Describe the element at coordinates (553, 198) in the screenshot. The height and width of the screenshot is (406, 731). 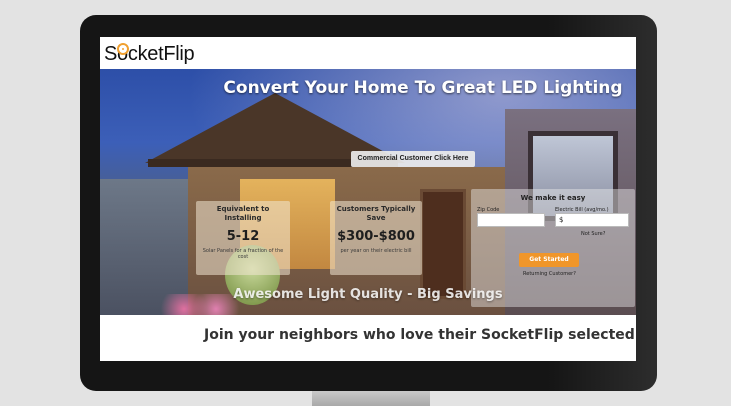
I see `form-title: We make it easy` at that location.